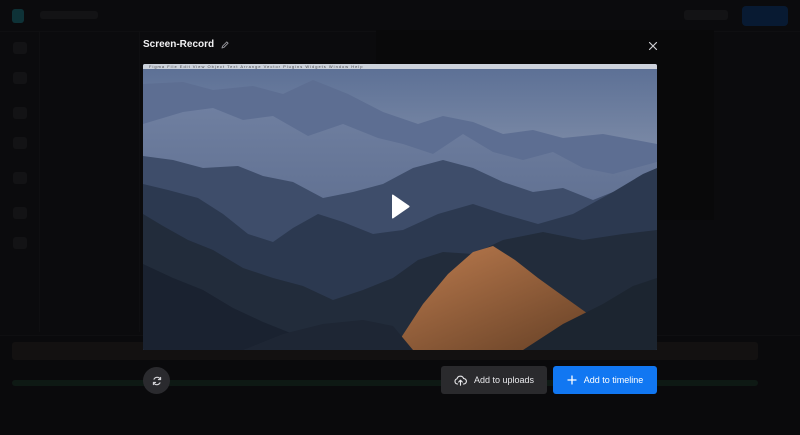 This screenshot has width=800, height=435. I want to click on close-button, so click(653, 46).